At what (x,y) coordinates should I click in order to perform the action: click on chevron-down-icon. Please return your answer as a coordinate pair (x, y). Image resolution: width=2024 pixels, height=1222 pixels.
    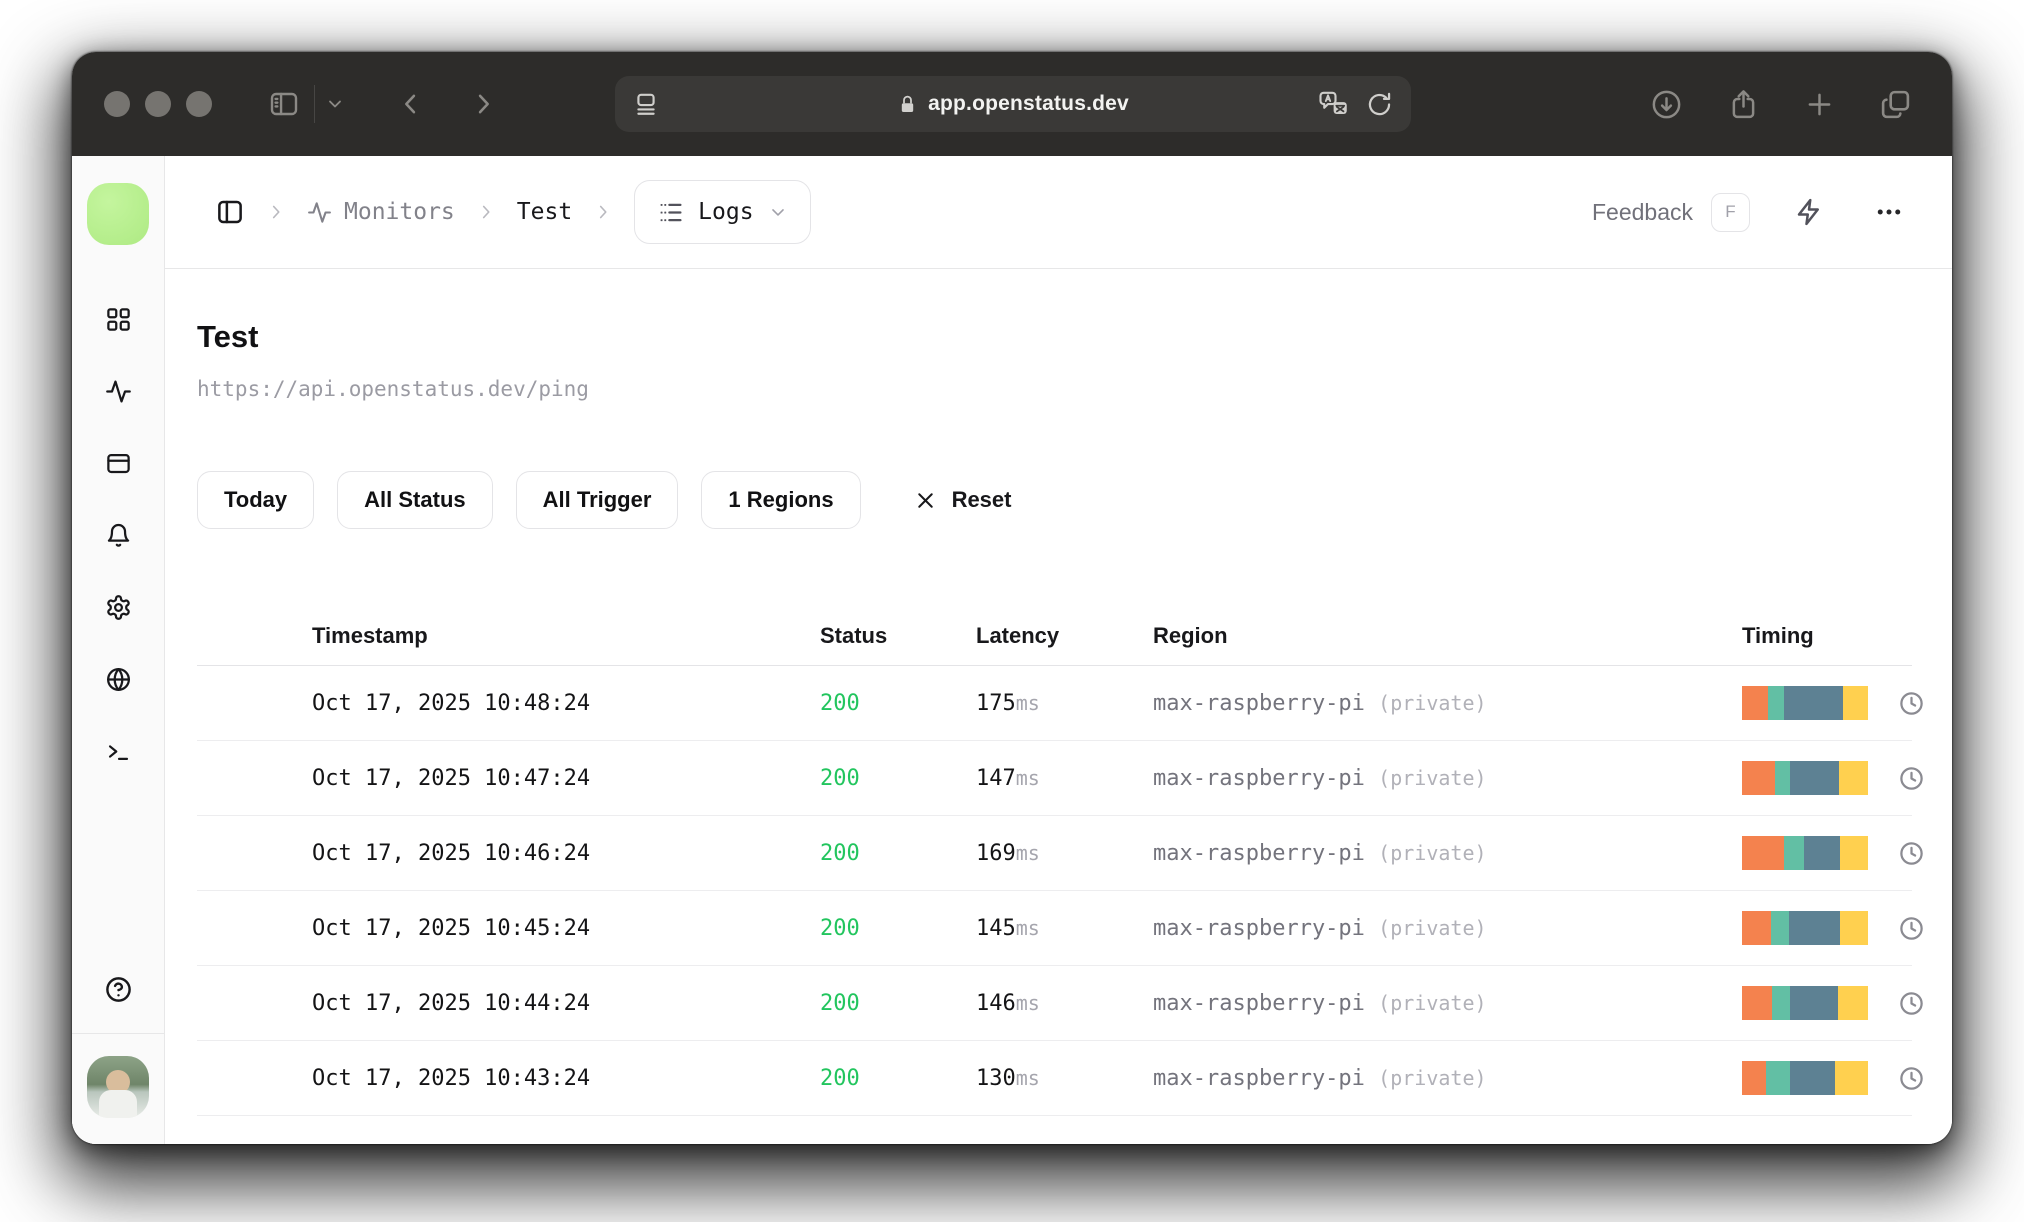
    Looking at the image, I should click on (335, 104).